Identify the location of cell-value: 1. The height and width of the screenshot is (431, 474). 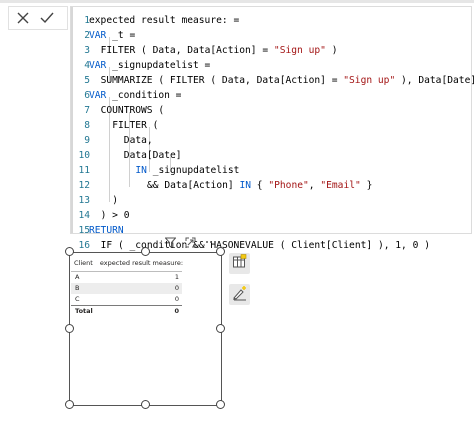
(176, 277).